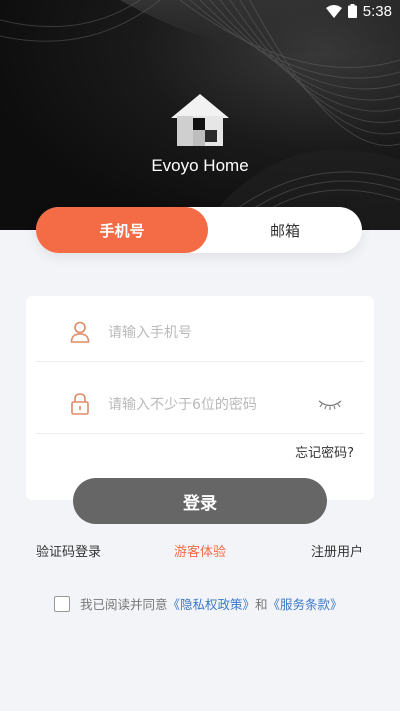 The height and width of the screenshot is (711, 400). I want to click on password-field: 请输入不少于6位的密码, so click(200, 404).